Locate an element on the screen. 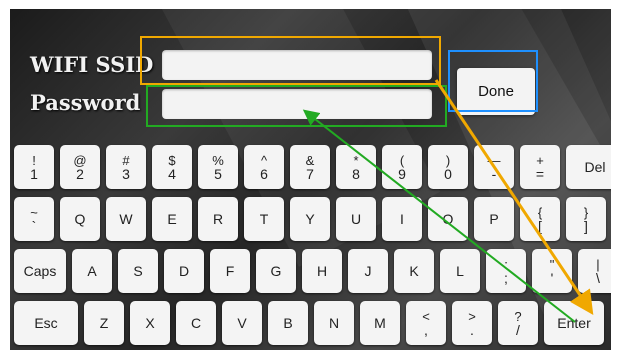 The height and width of the screenshot is (350, 621). key-n: N is located at coordinates (334, 323).